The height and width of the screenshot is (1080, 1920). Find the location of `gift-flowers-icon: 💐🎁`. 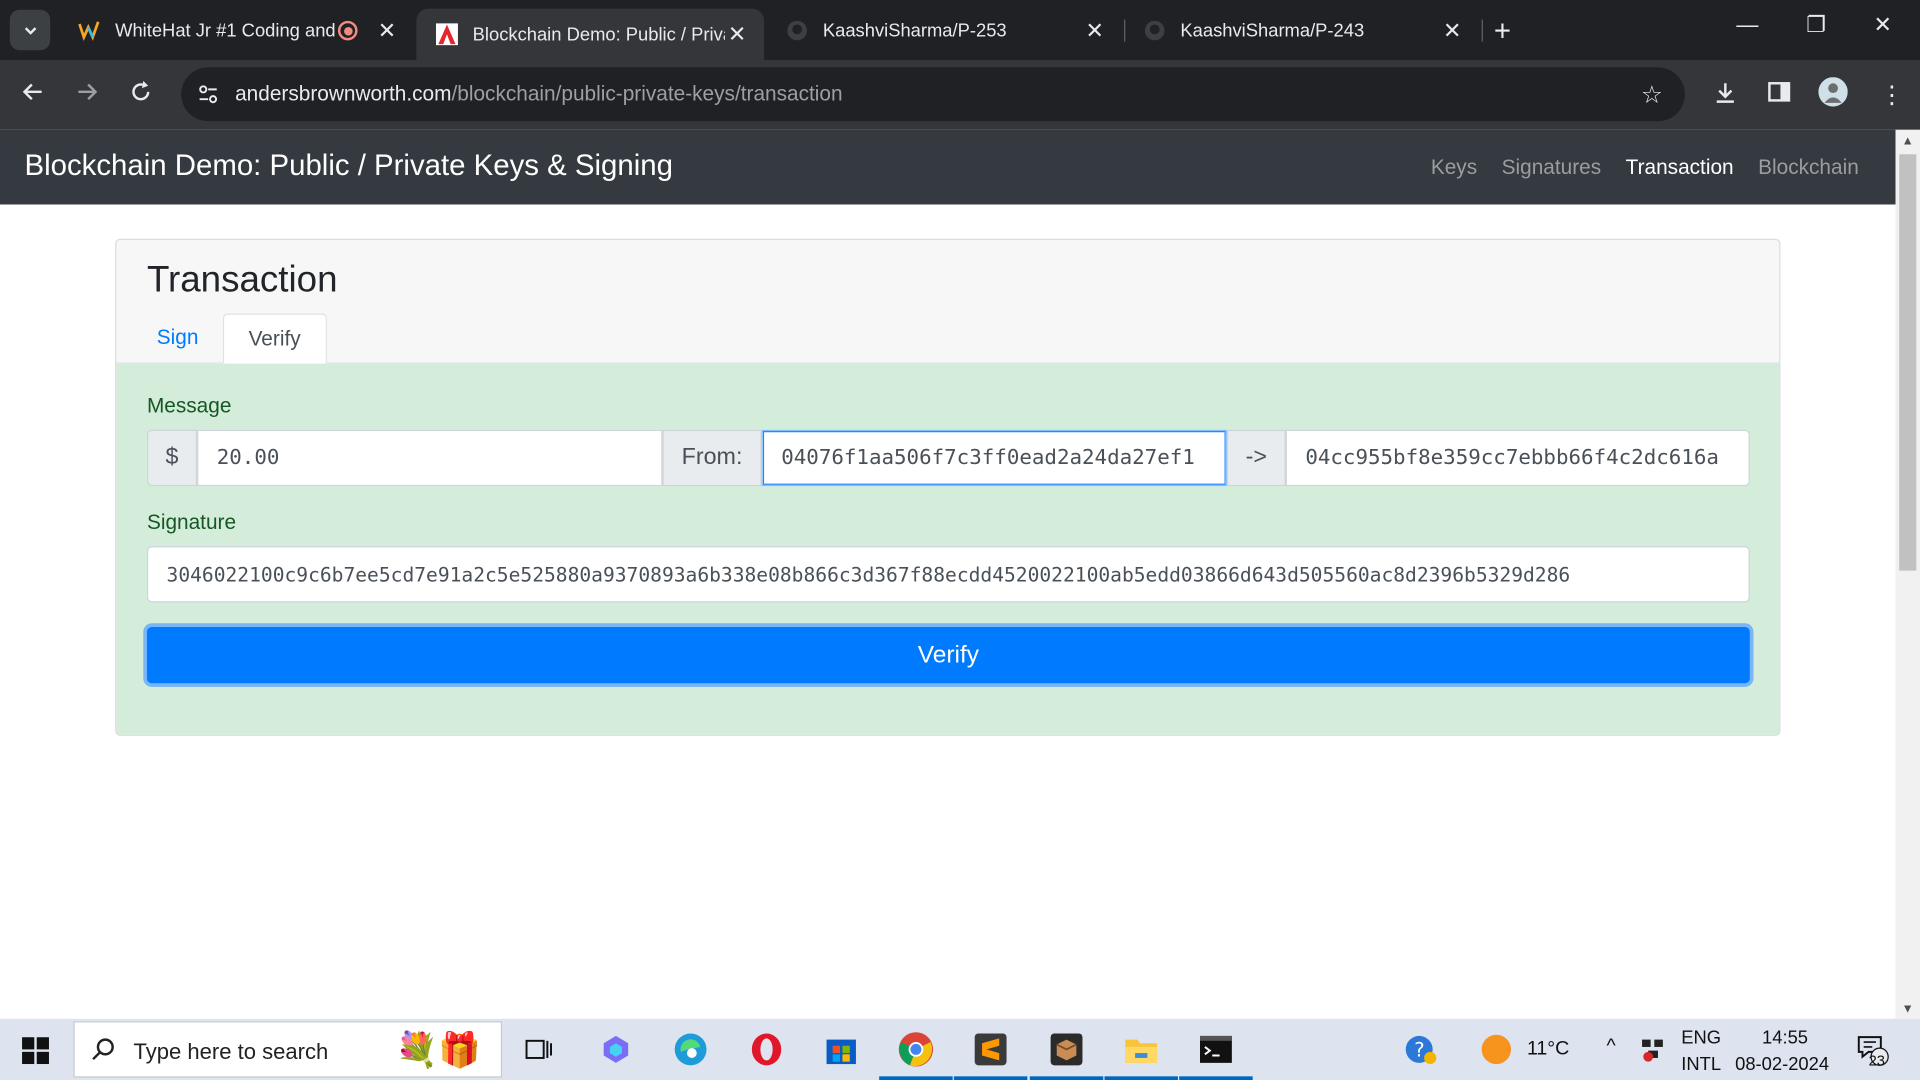

gift-flowers-icon: 💐🎁 is located at coordinates (438, 1050).